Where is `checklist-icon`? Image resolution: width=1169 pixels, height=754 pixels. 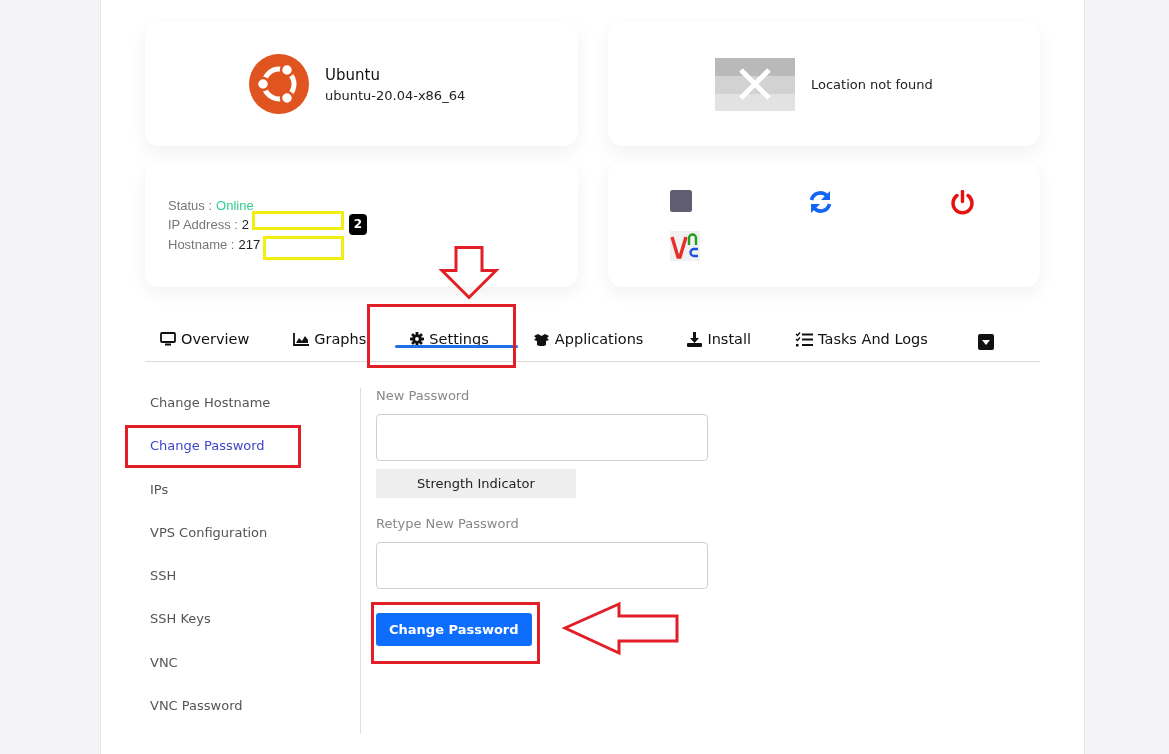
checklist-icon is located at coordinates (804, 339).